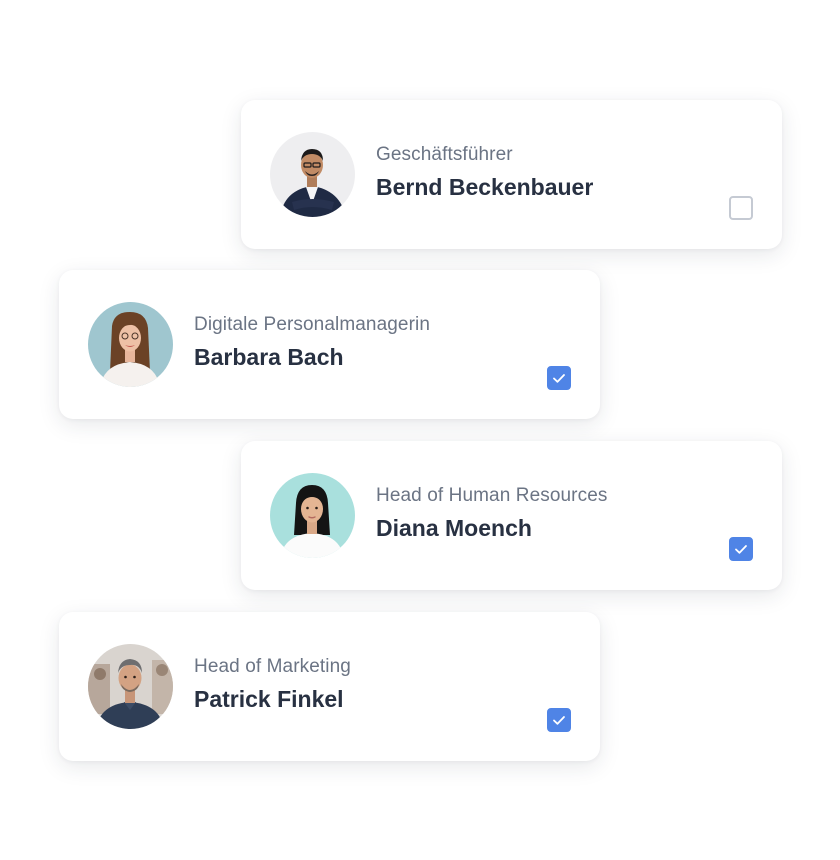  I want to click on person-name: Diana Moench, so click(454, 528).